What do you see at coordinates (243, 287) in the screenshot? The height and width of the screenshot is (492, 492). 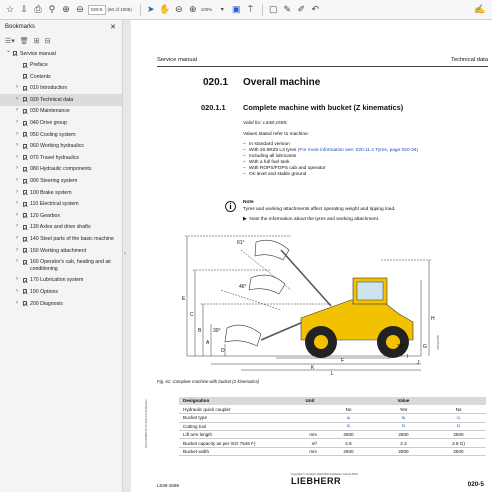 I see `angle-label-2: 46°` at bounding box center [243, 287].